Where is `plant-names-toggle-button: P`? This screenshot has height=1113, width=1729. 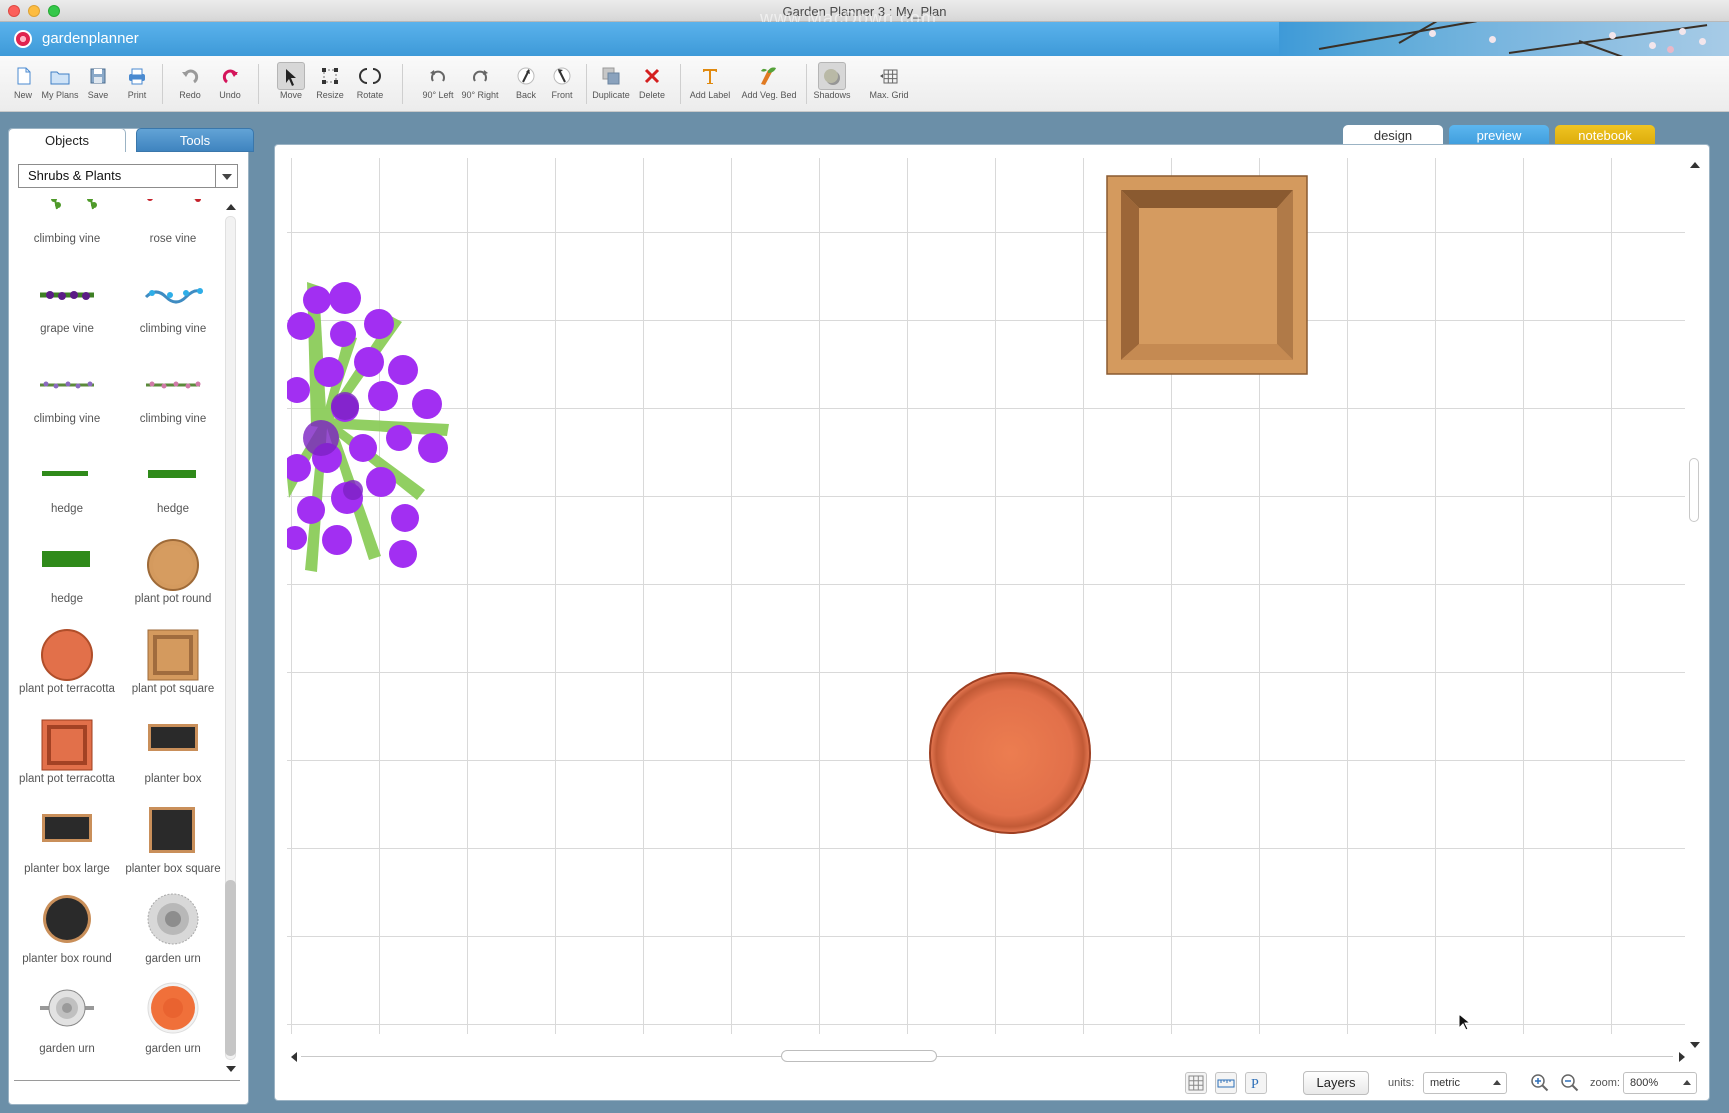
plant-names-toggle-button: P is located at coordinates (1256, 1083).